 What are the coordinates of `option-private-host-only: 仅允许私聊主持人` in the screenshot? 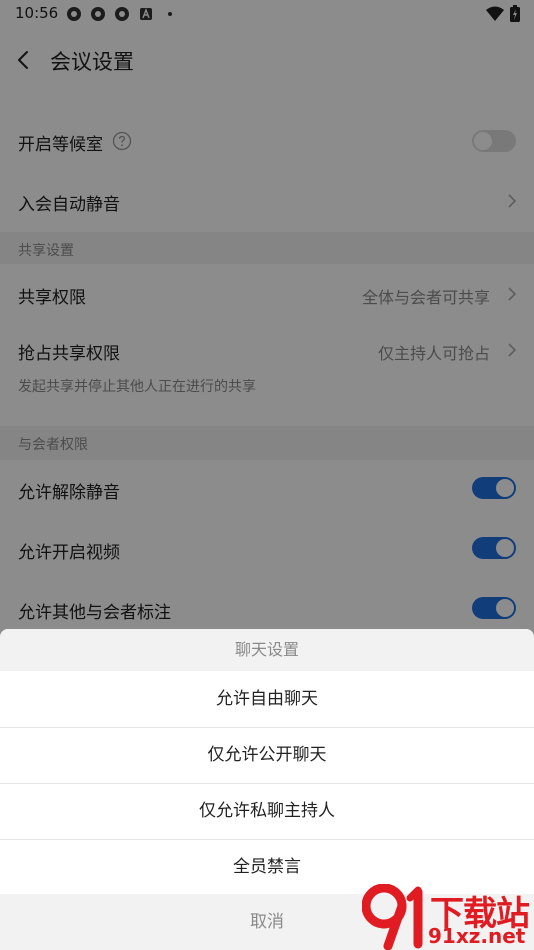 It's located at (267, 812).